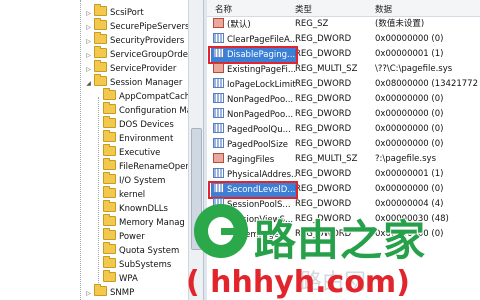  Describe the element at coordinates (251, 160) in the screenshot. I see `value-name: PagingFiles` at that location.